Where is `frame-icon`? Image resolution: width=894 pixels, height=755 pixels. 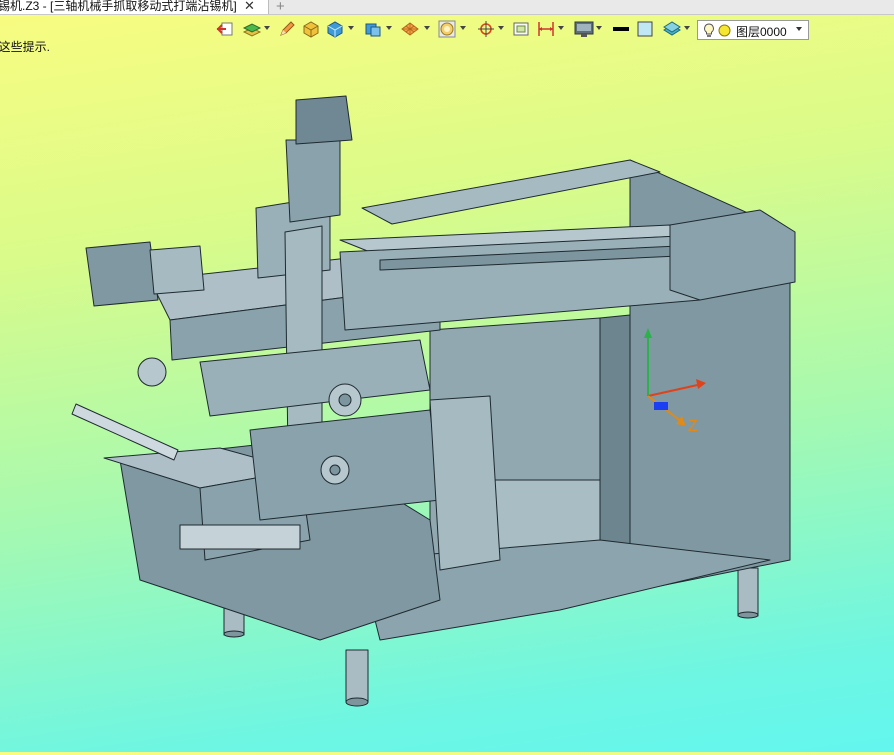 frame-icon is located at coordinates (521, 30).